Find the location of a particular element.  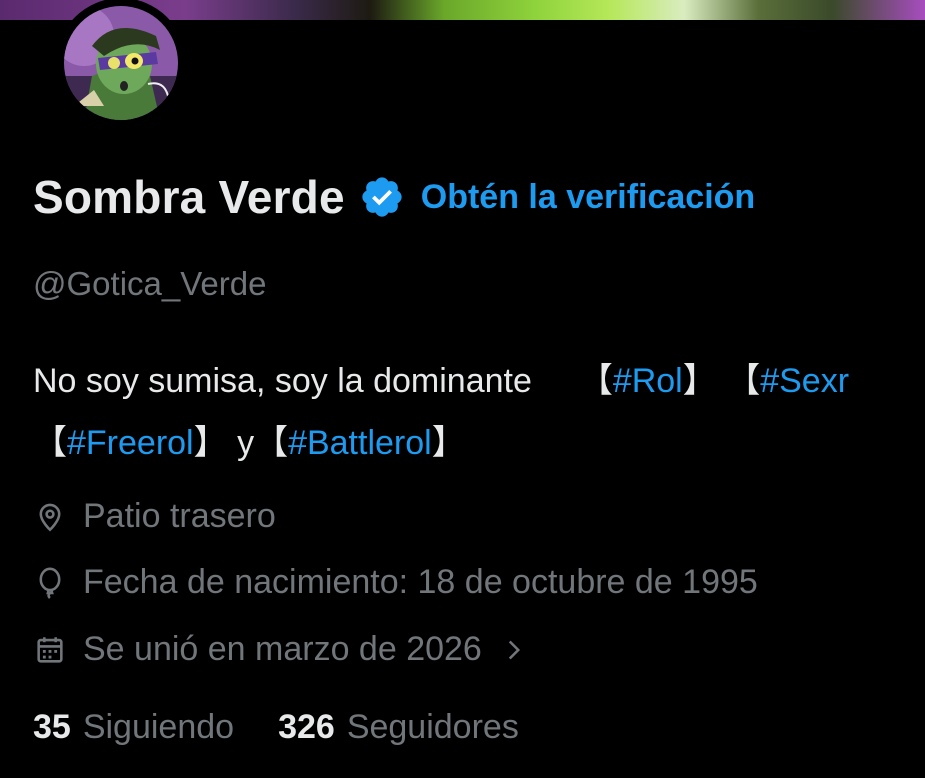

avatar is located at coordinates (121, 64).